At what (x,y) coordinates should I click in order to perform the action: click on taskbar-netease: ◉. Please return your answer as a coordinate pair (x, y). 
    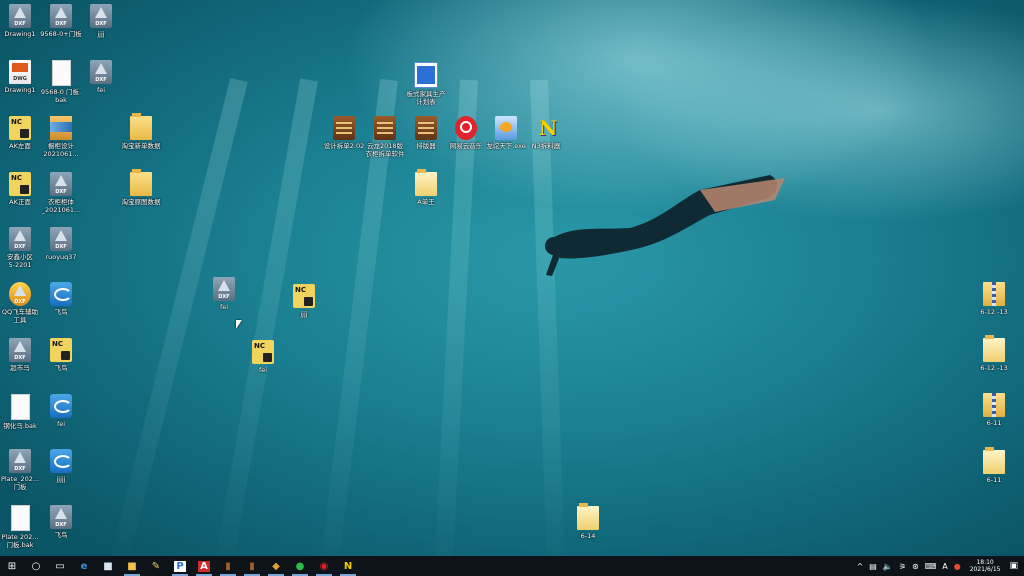
    Looking at the image, I should click on (324, 566).